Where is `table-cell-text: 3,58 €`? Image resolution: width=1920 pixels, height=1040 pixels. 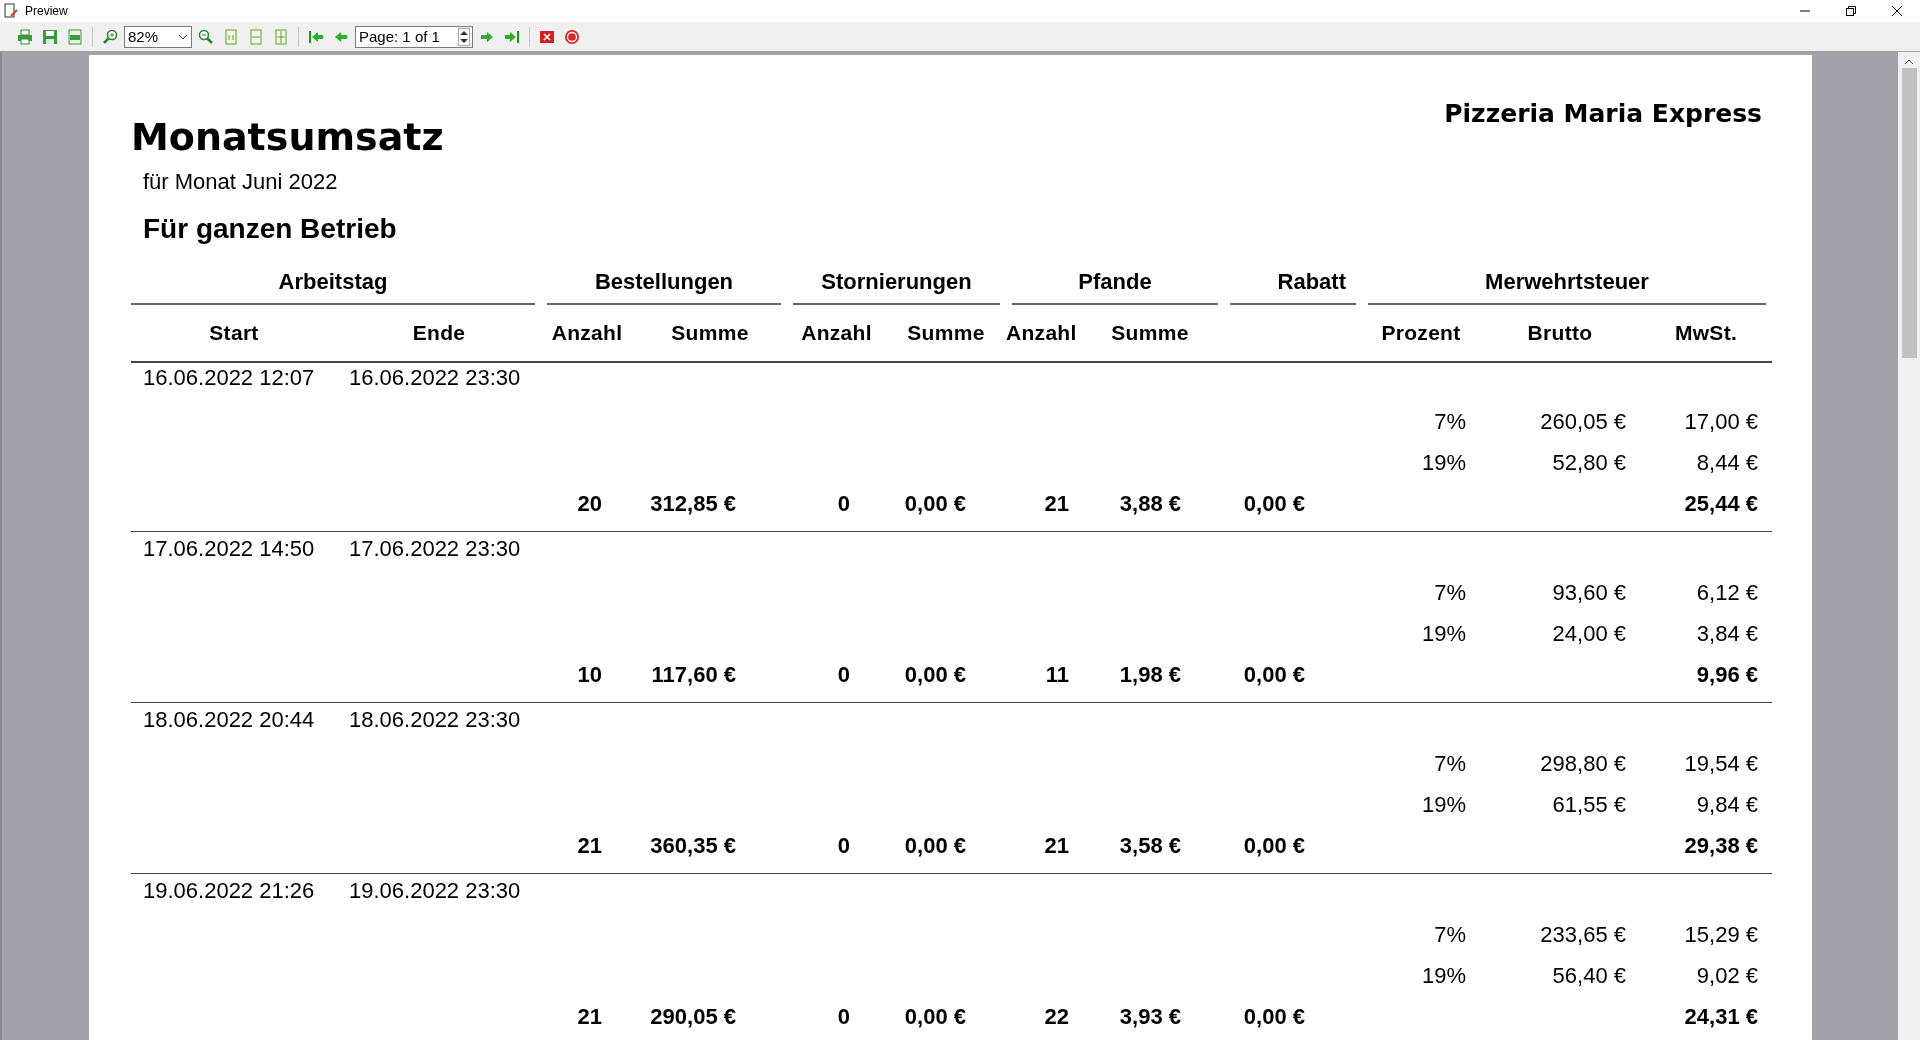
table-cell-text: 3,58 € is located at coordinates (1150, 846).